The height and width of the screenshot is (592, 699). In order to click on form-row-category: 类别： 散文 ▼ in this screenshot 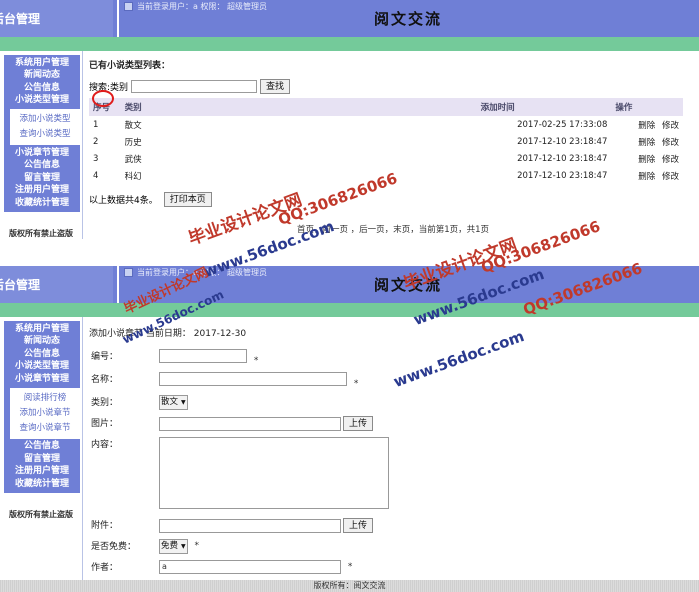, I will do `click(240, 402)`.